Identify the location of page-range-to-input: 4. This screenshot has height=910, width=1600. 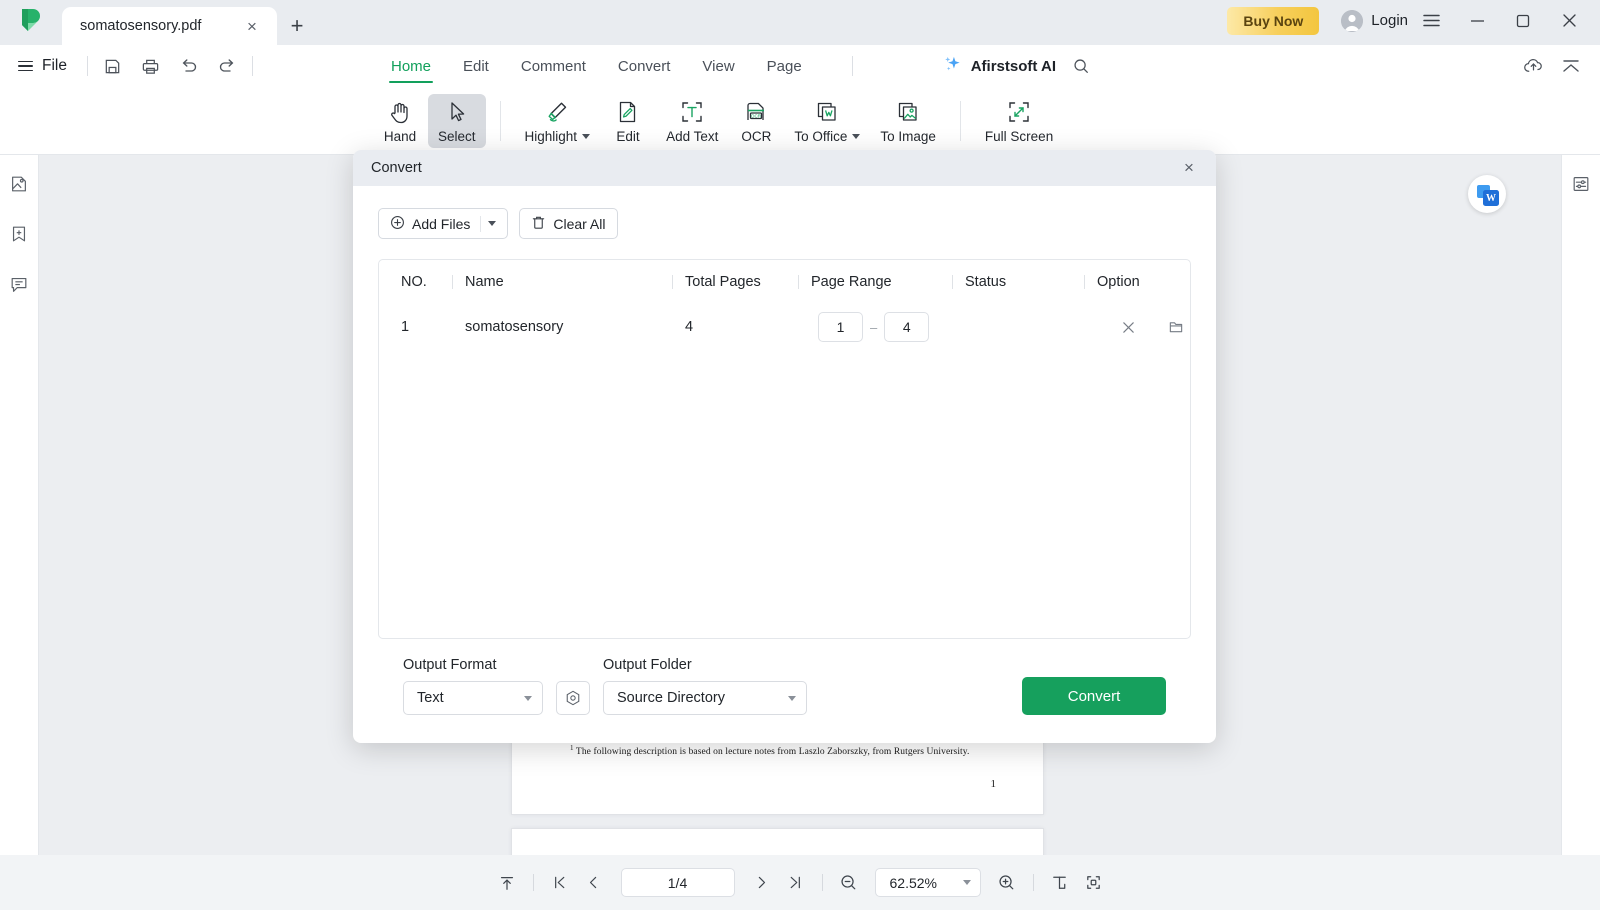
(907, 327).